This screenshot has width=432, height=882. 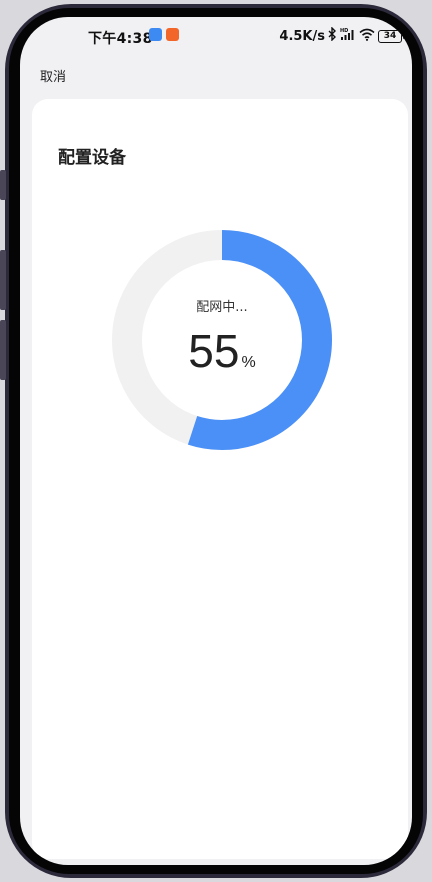 What do you see at coordinates (391, 36) in the screenshot?
I see `battery-icon: 34` at bounding box center [391, 36].